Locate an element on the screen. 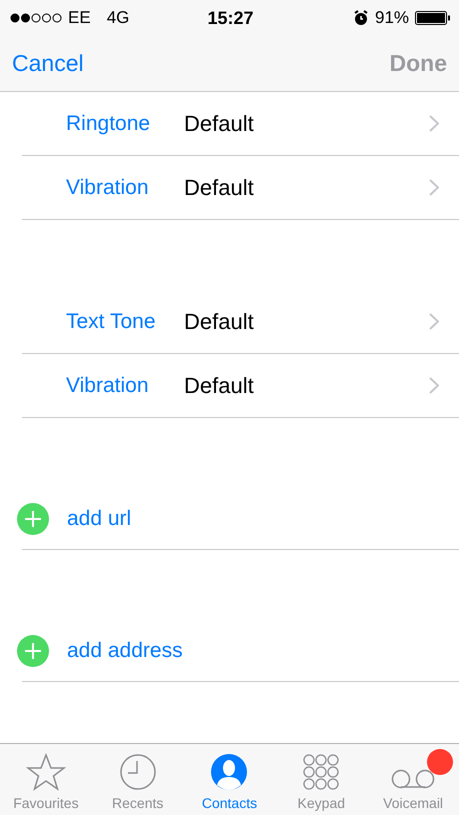  clock-time: 15:27 is located at coordinates (230, 18).